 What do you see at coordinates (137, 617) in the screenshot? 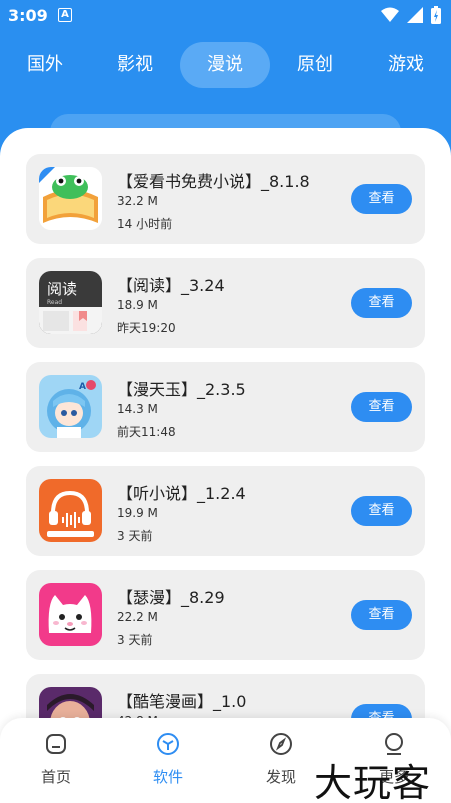
I see `app-size: 22.2 M` at bounding box center [137, 617].